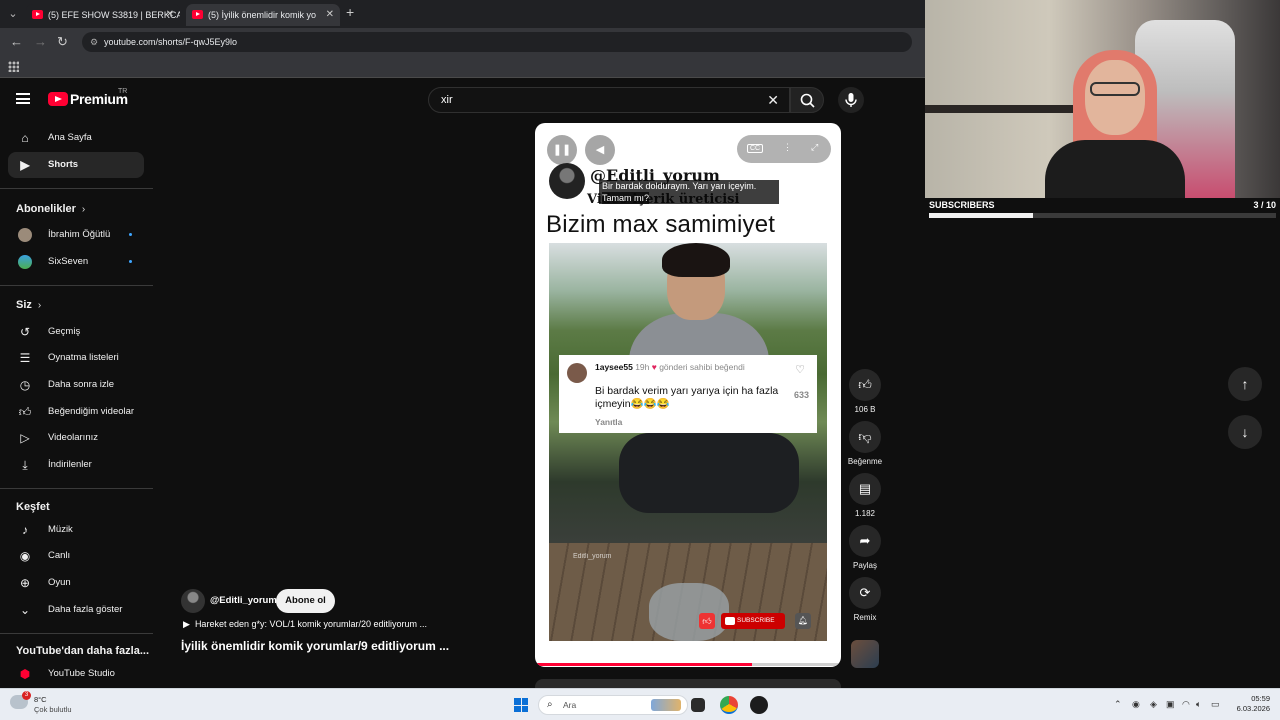  What do you see at coordinates (609, 422) in the screenshot?
I see `comment-reply: Yanıtla` at bounding box center [609, 422].